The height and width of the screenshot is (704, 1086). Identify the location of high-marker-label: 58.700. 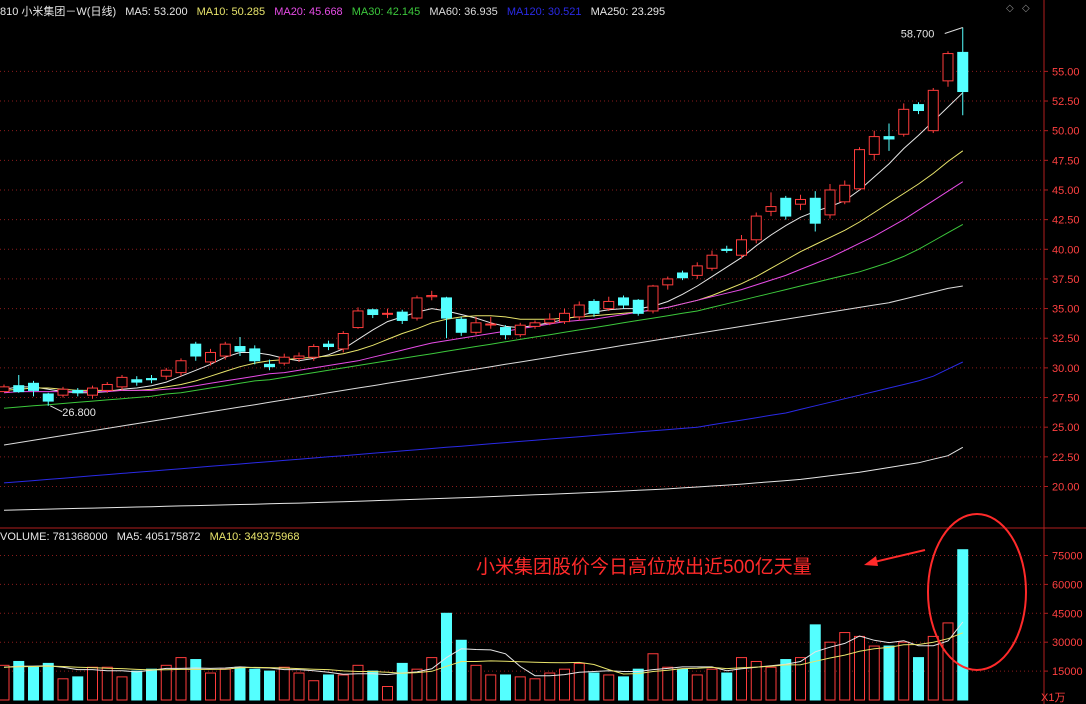
(918, 34).